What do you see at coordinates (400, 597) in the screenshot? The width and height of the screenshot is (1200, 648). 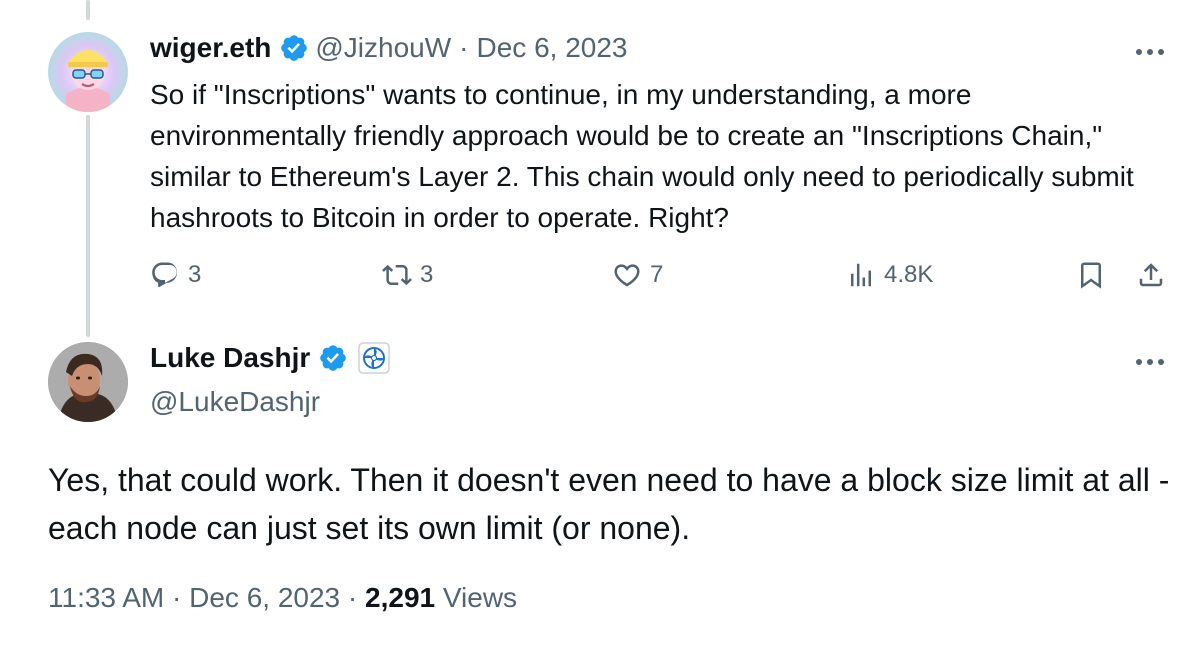 I see `views-count: 2,291` at bounding box center [400, 597].